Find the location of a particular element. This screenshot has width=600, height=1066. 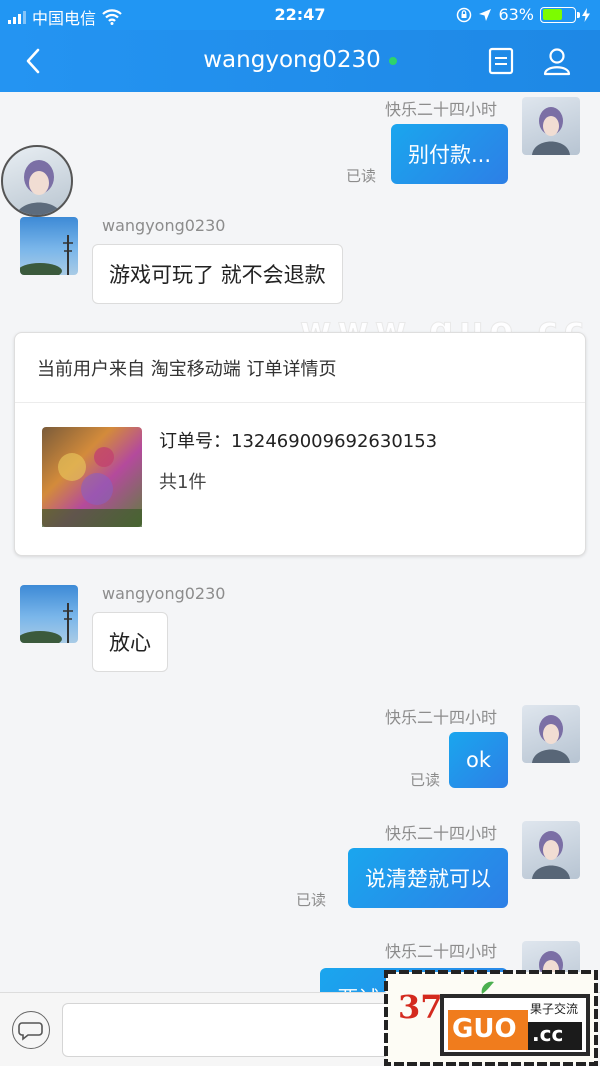

rotation-lock-icon is located at coordinates (464, 14).